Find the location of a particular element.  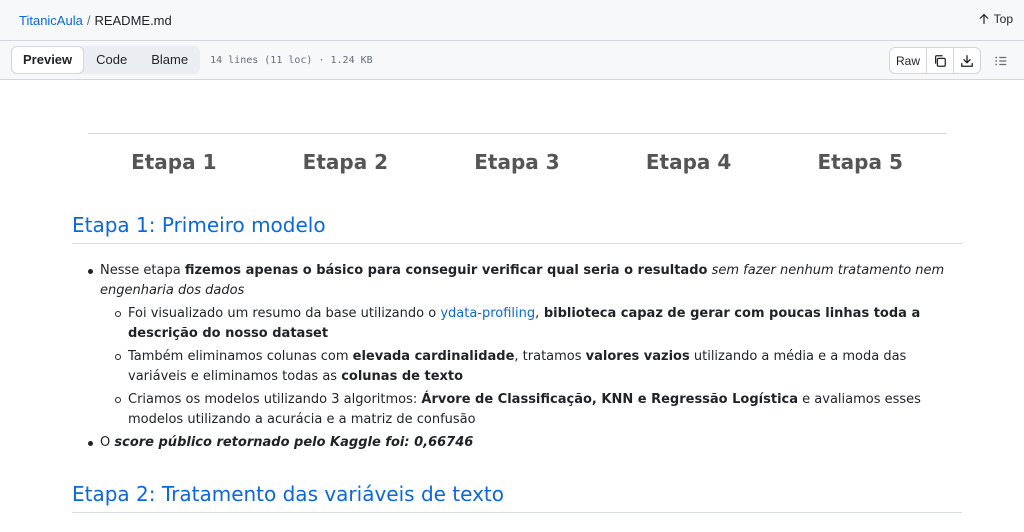

file-header: TitanicAula / README.md Top is located at coordinates (512, 20).